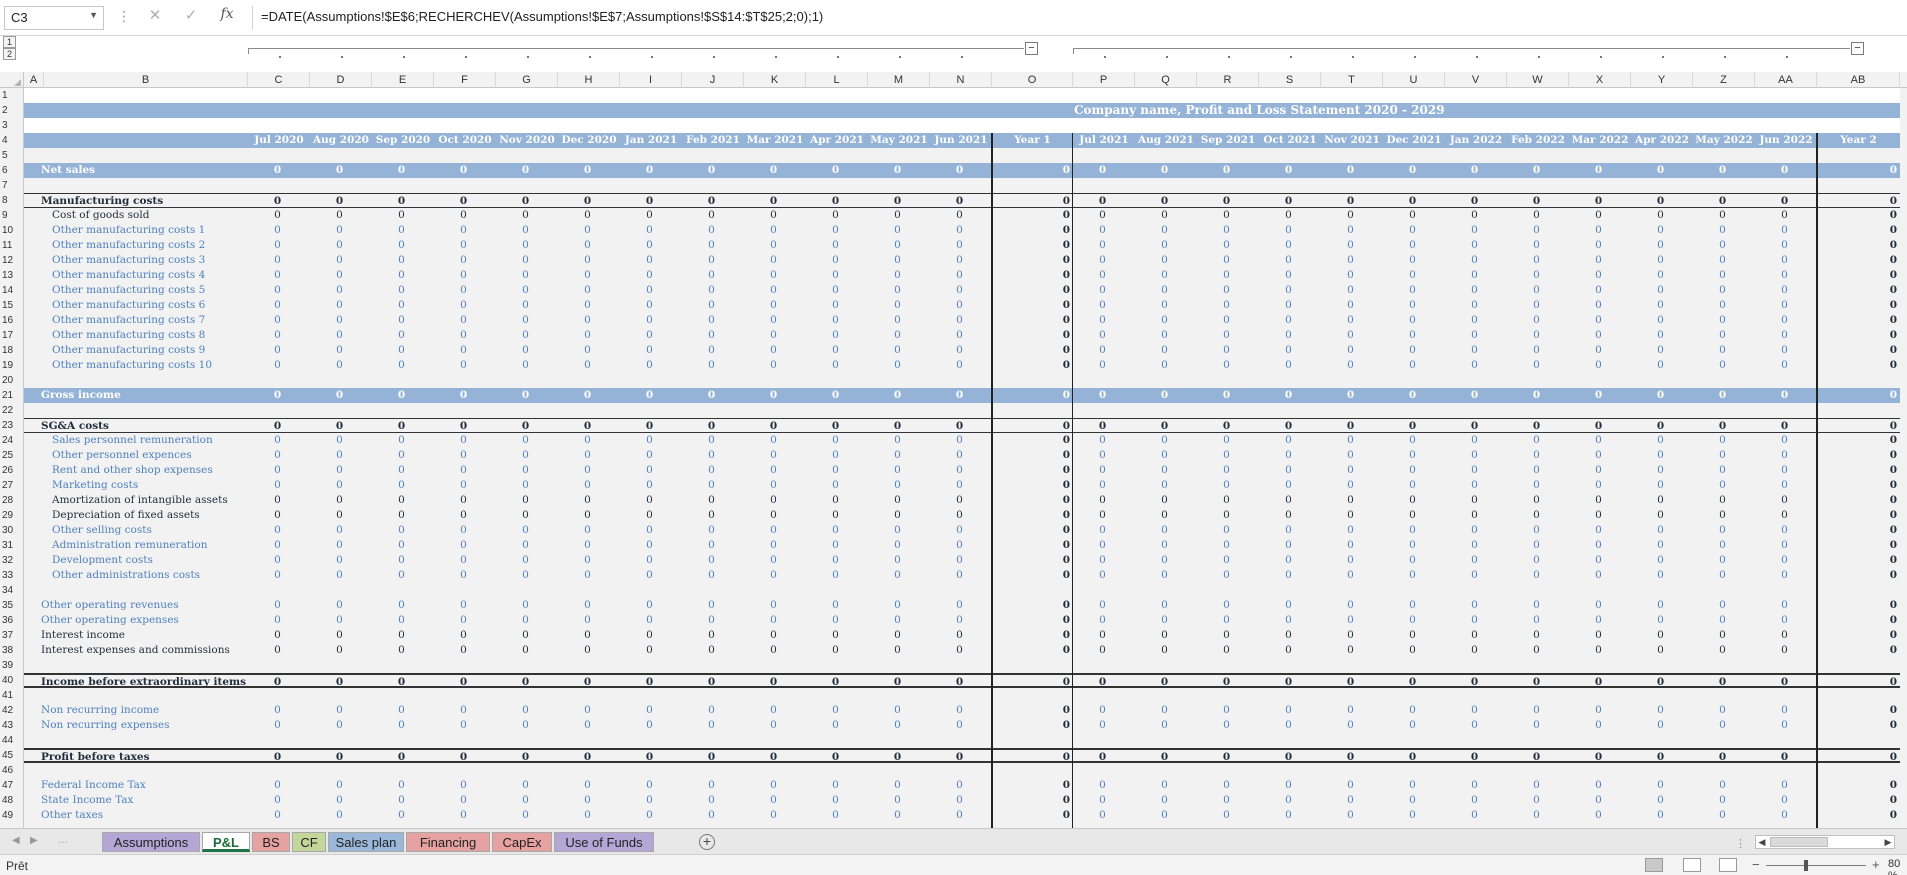 The width and height of the screenshot is (1907, 875). What do you see at coordinates (16, 840) in the screenshot?
I see `tab-scroll-left-icon: ◀` at bounding box center [16, 840].